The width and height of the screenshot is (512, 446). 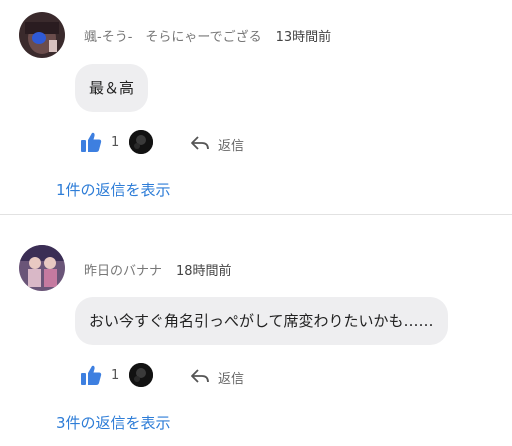 I want to click on comment-text: 最＆高, so click(x=112, y=88).